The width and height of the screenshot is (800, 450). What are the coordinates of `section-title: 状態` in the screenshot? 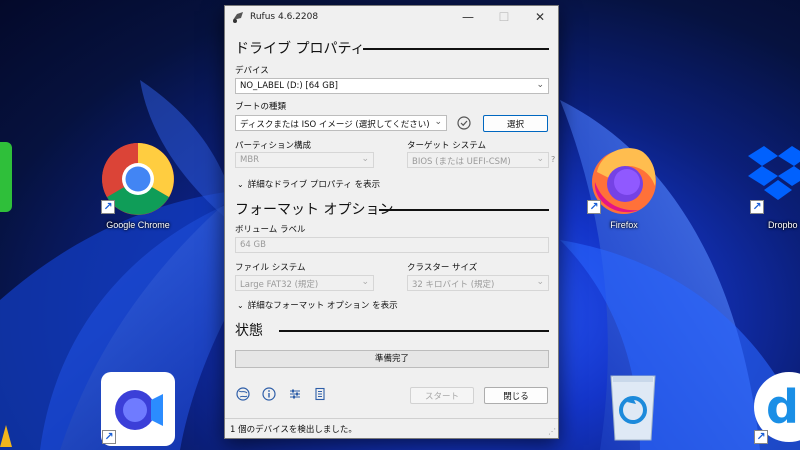 It's located at (249, 331).